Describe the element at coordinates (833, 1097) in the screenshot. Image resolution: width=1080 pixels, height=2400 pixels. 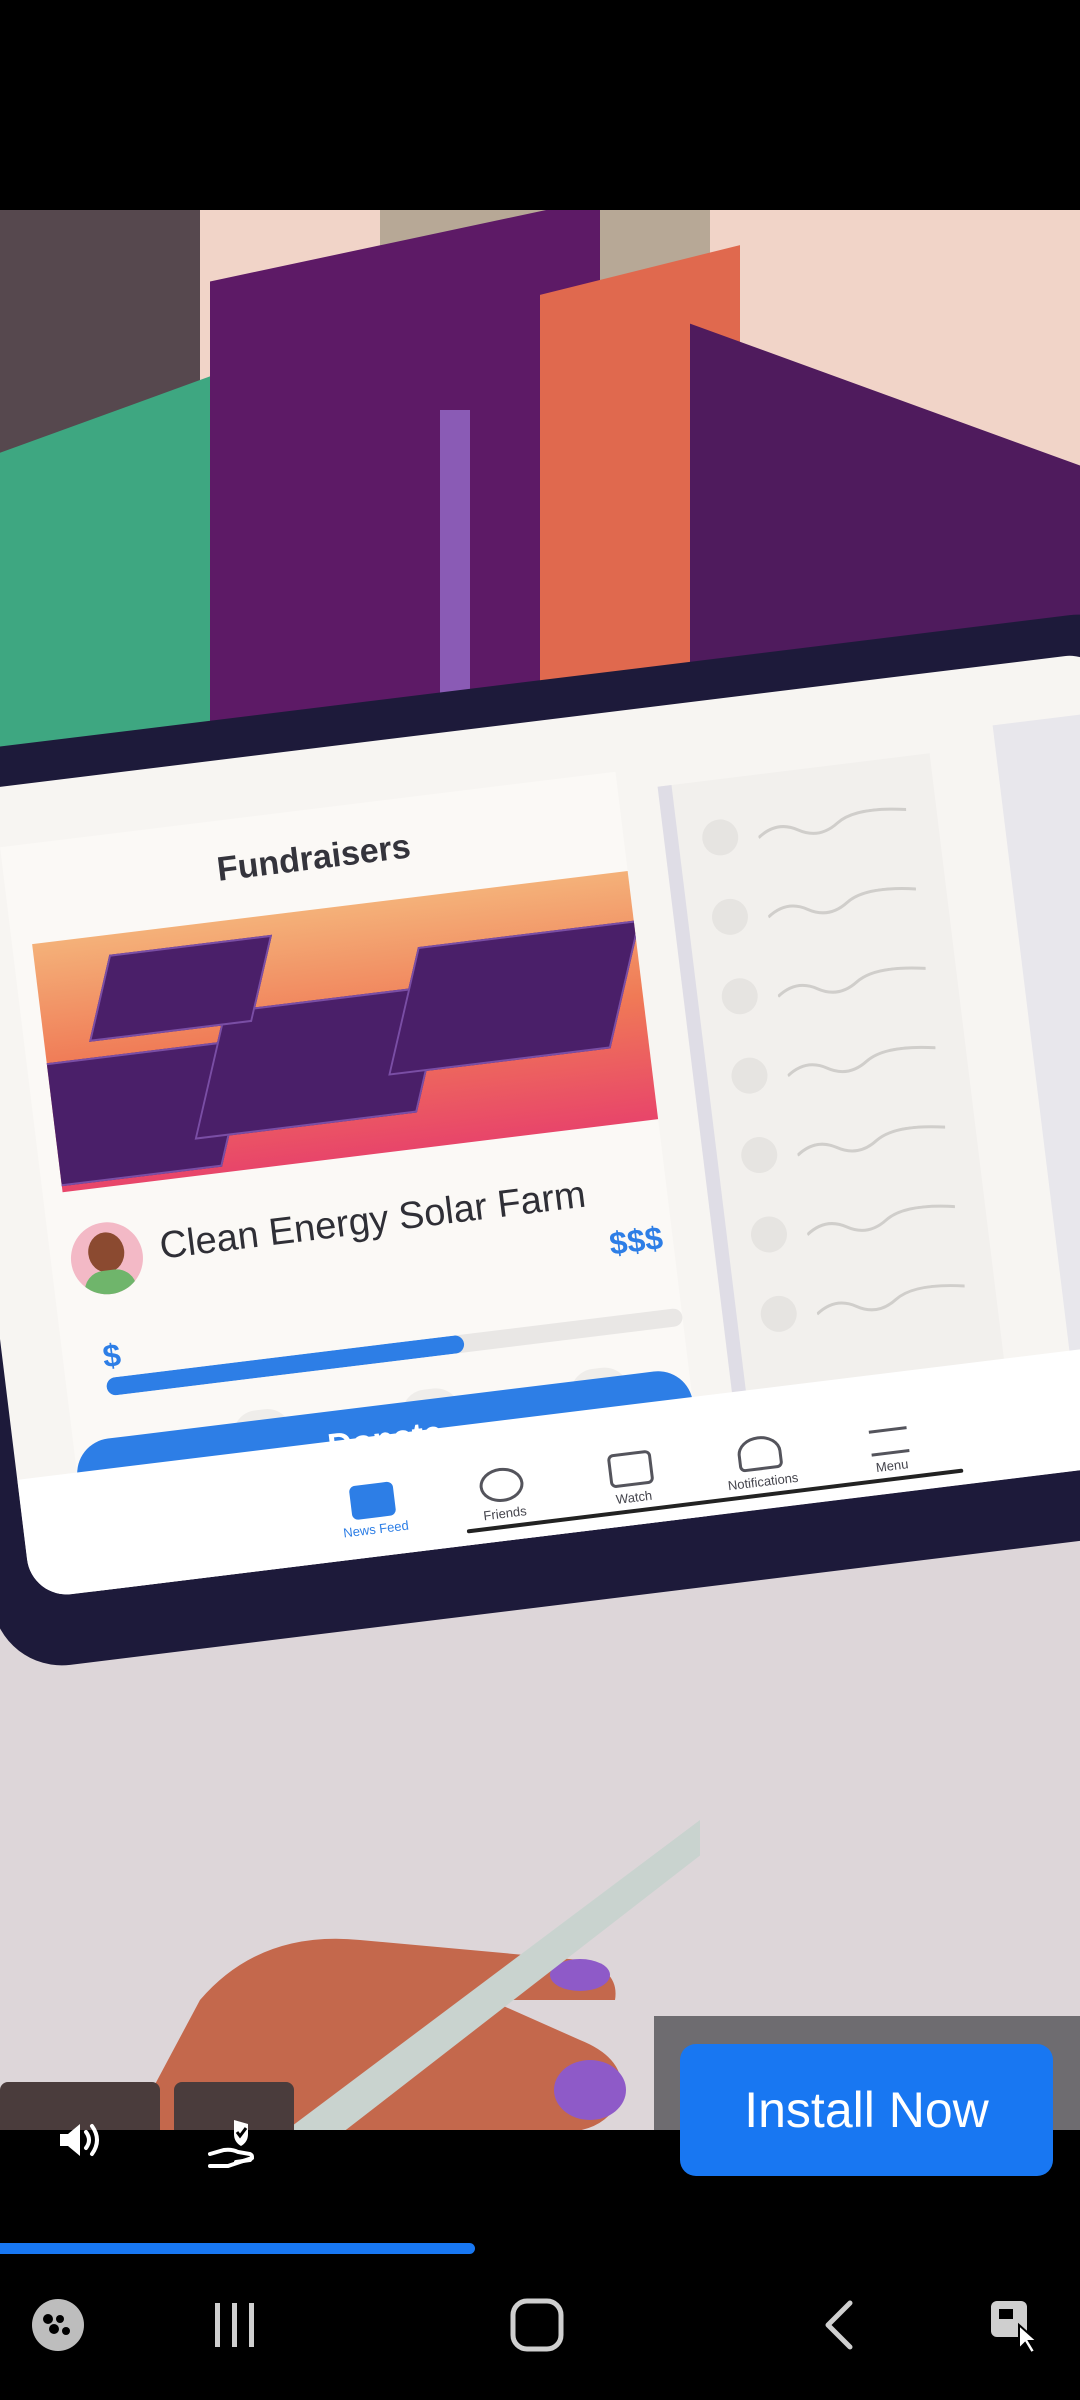
I see `comments-panel` at that location.